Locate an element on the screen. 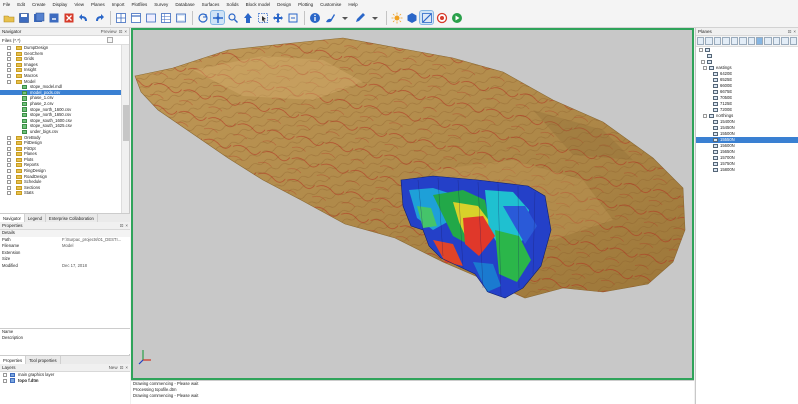  menu-block-model: Block model is located at coordinates (258, 4).